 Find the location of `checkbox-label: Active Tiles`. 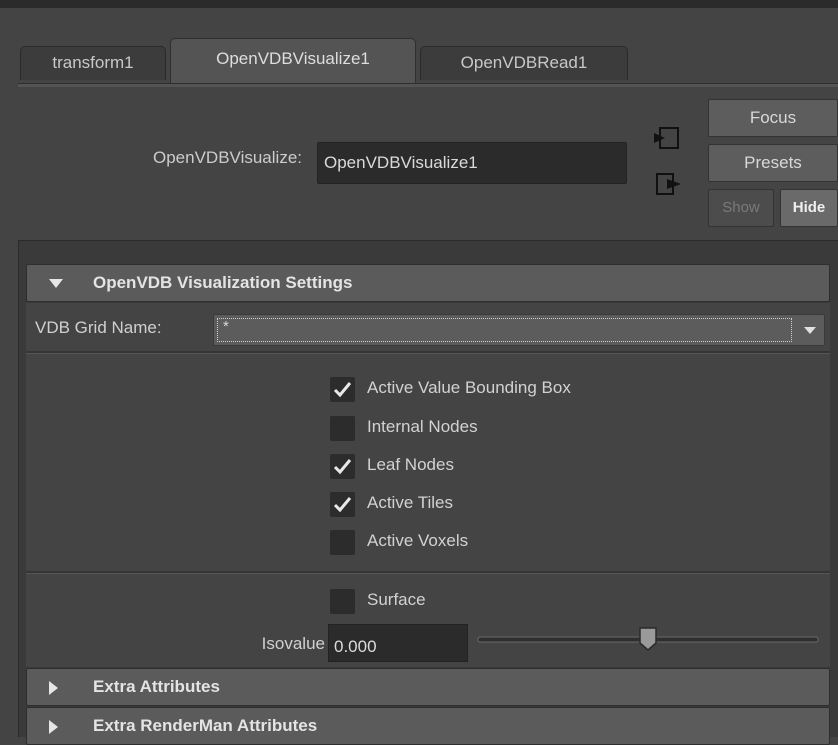

checkbox-label: Active Tiles is located at coordinates (410, 502).